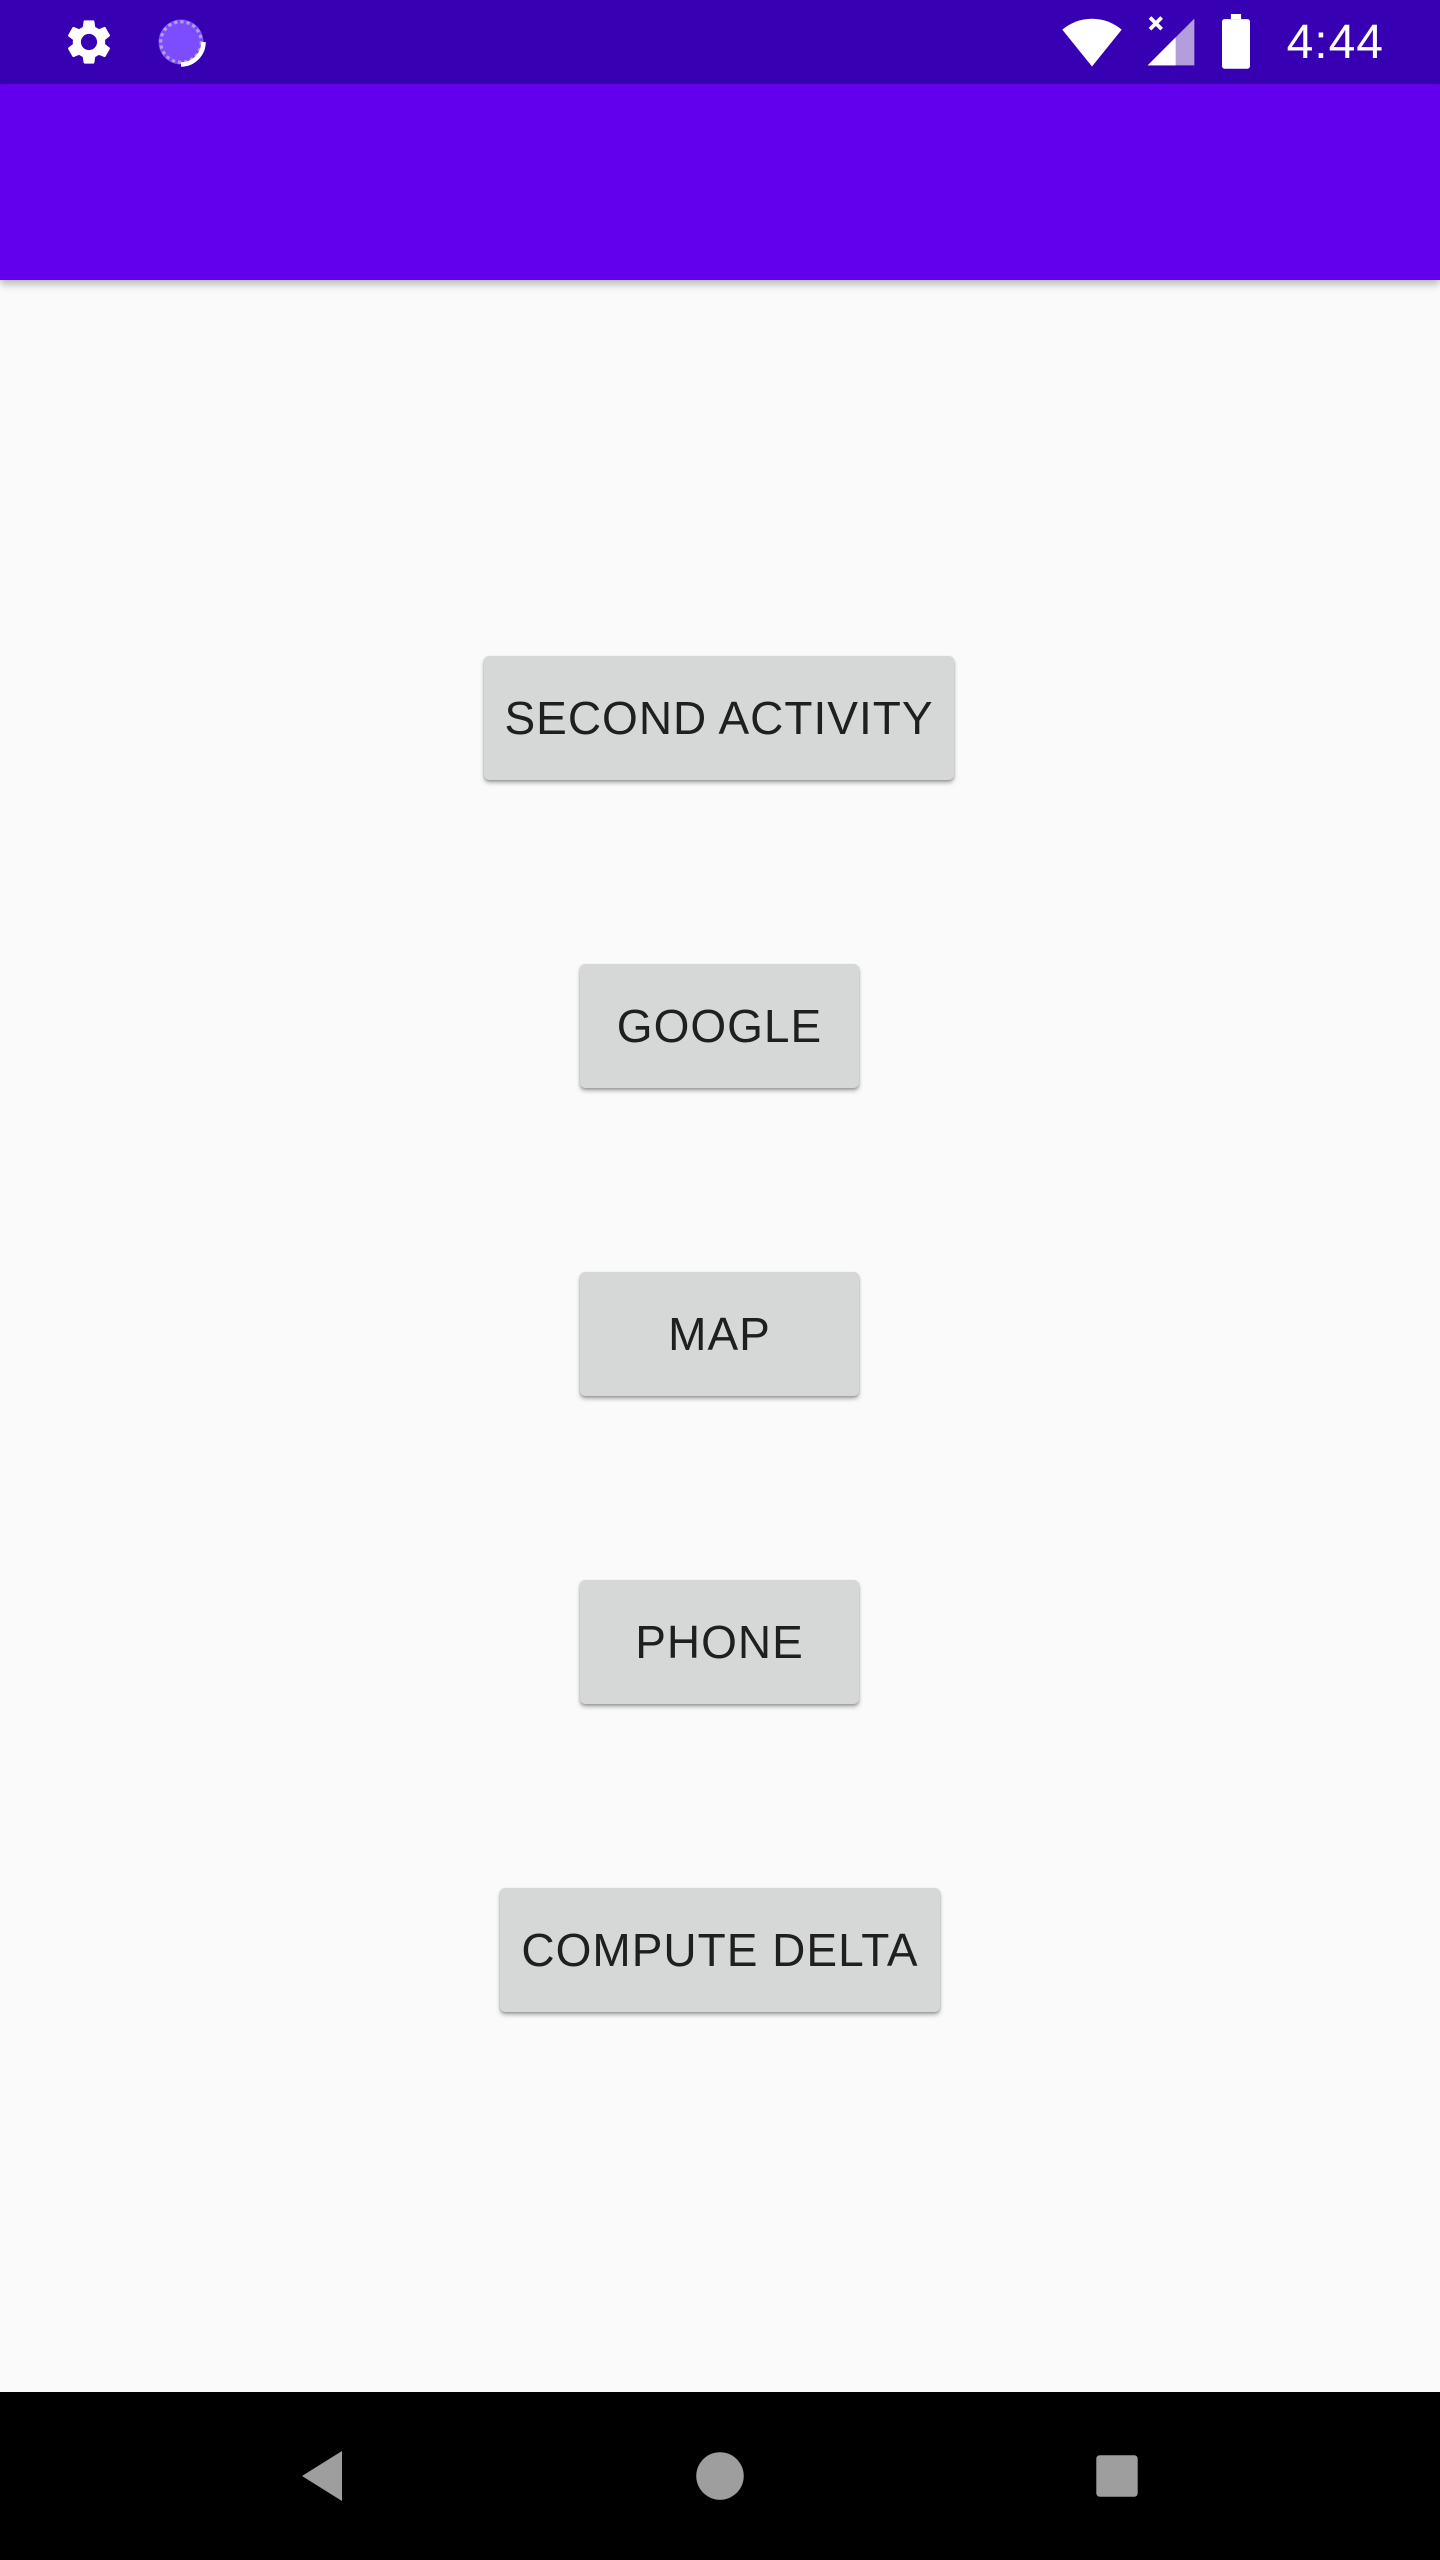  What do you see at coordinates (135, 42) in the screenshot?
I see `status-left-icons` at bounding box center [135, 42].